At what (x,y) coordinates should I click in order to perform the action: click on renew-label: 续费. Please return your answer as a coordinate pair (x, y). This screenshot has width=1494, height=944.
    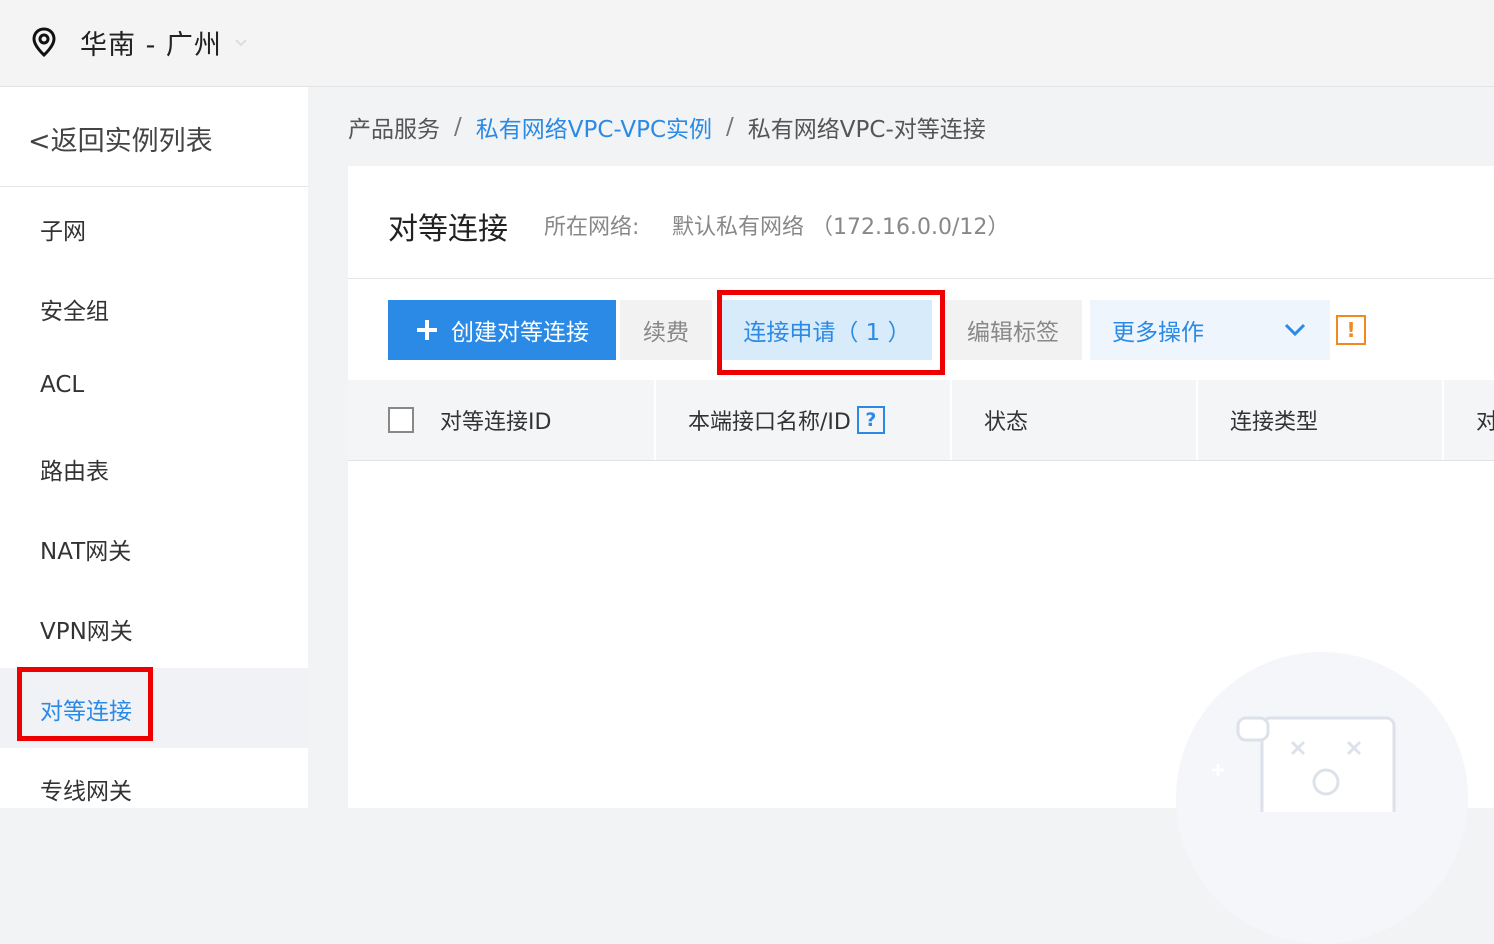
    Looking at the image, I should click on (666, 333).